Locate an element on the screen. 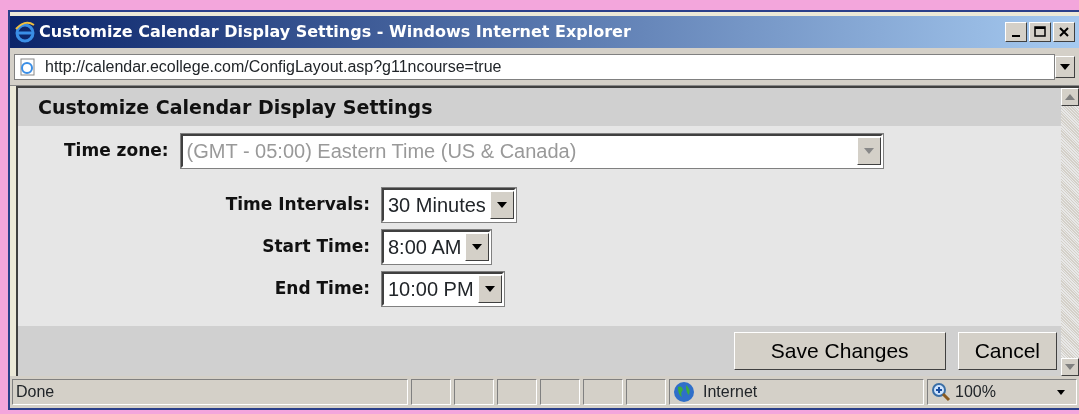 Image resolution: width=1079 pixels, height=414 pixels. field-label: Time zone: is located at coordinates (116, 151).